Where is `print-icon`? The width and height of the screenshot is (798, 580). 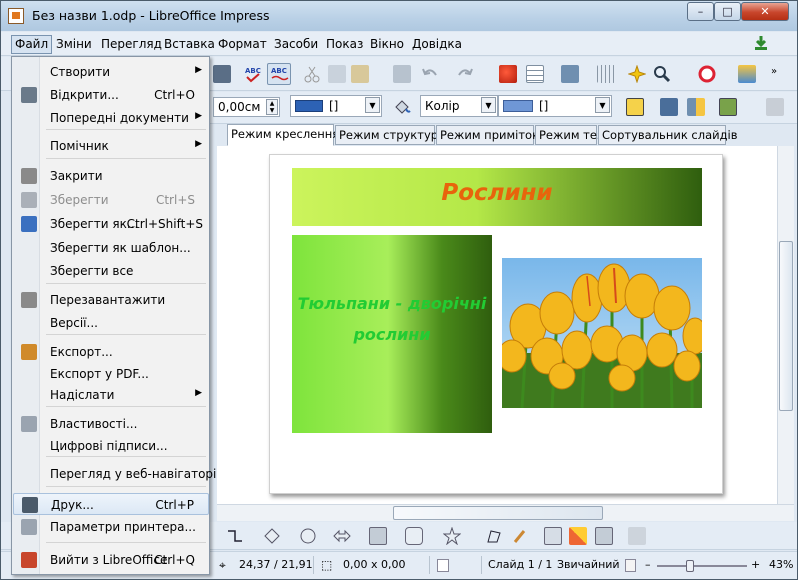
print-icon is located at coordinates (222, 74).